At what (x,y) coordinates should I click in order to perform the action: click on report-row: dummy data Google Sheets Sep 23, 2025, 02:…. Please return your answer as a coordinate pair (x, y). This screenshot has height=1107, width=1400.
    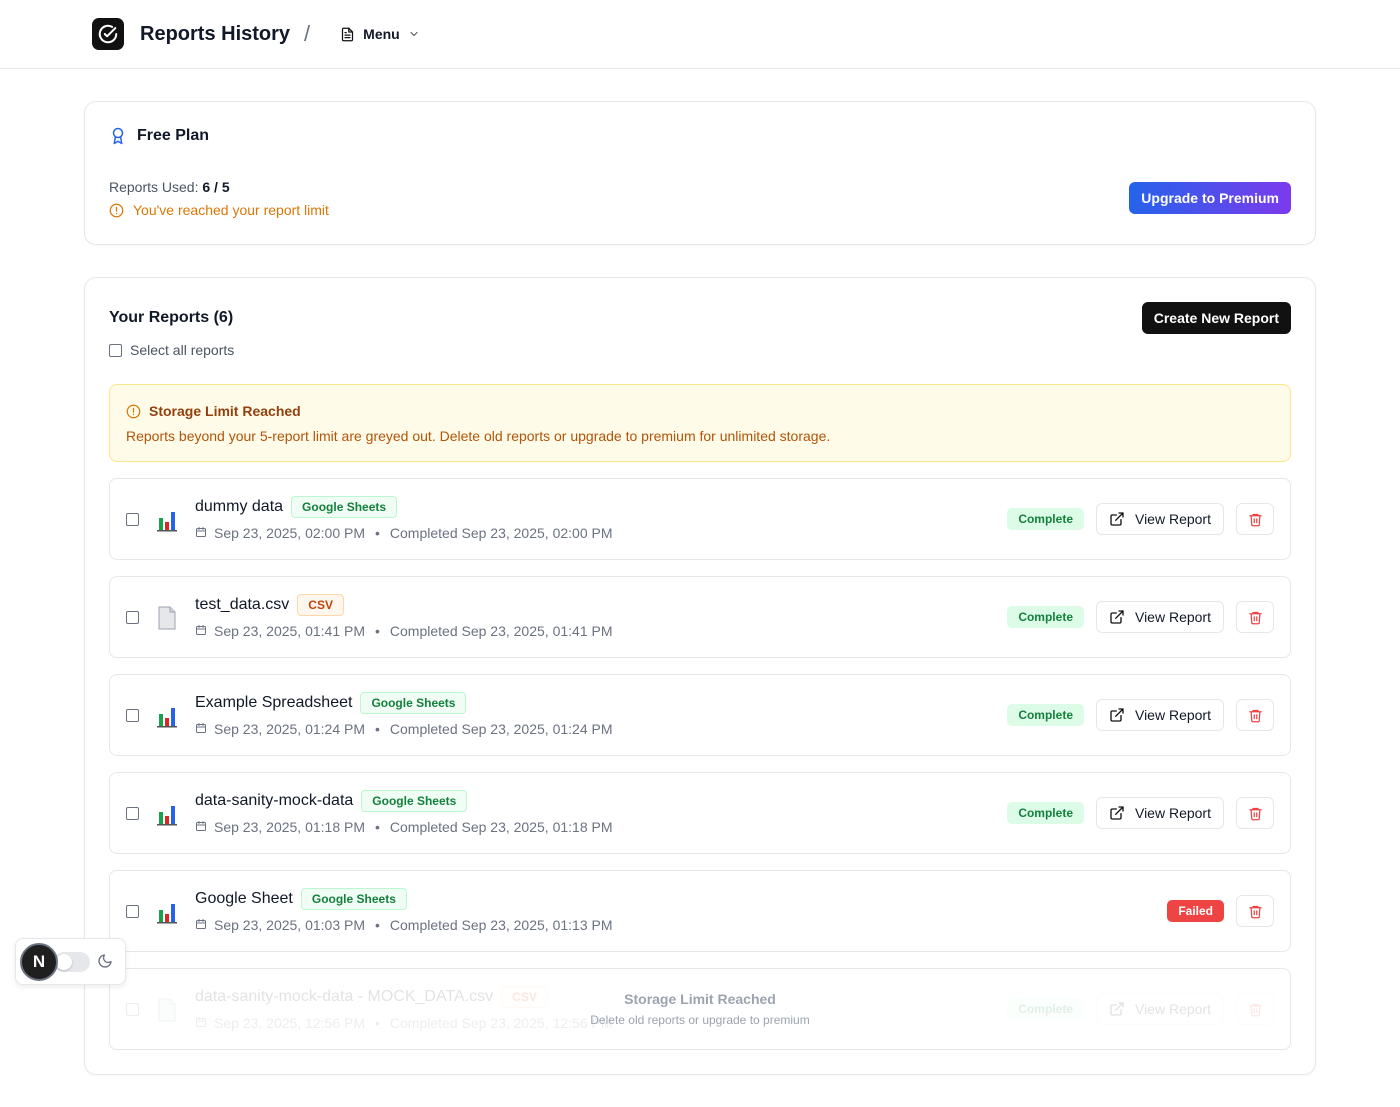
    Looking at the image, I should click on (700, 519).